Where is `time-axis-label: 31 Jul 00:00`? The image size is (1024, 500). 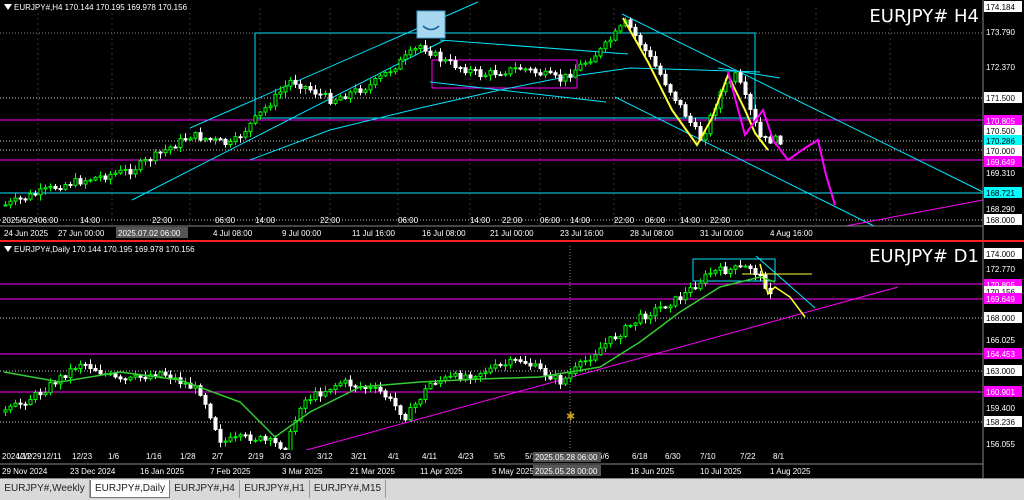
time-axis-label: 31 Jul 00:00 is located at coordinates (722, 233).